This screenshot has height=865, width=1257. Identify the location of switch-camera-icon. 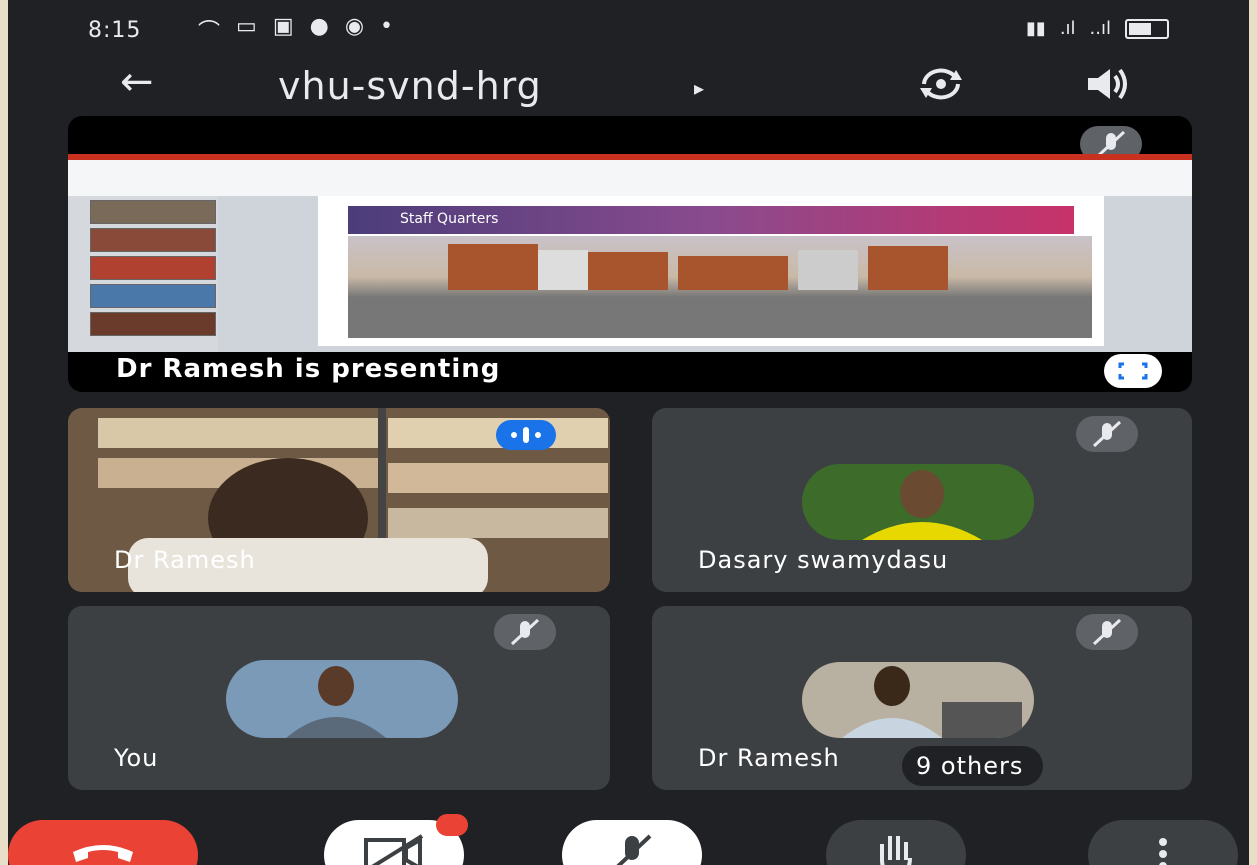
(941, 84).